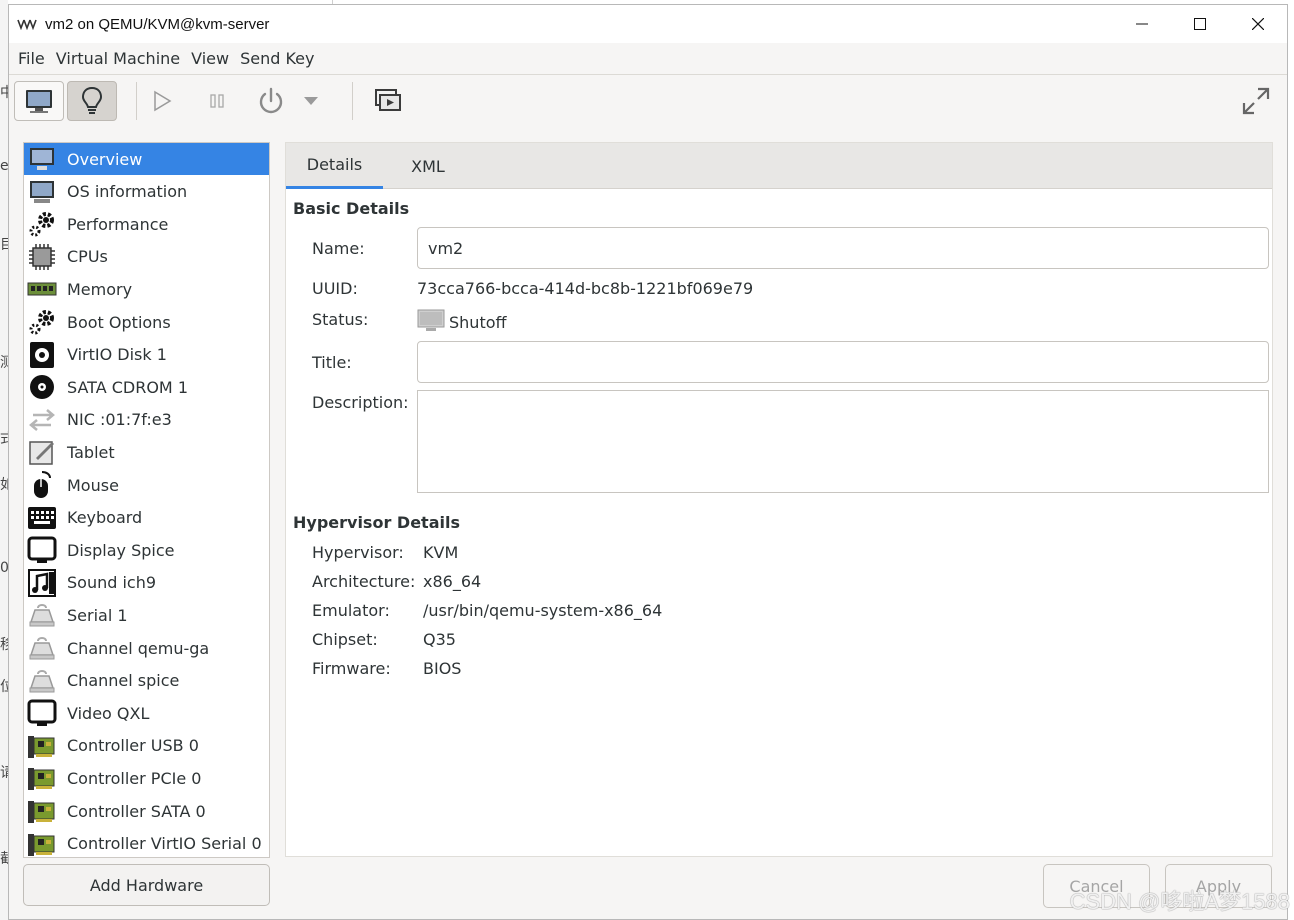 The height and width of the screenshot is (920, 1294). I want to click on background-text: 0, so click(4, 568).